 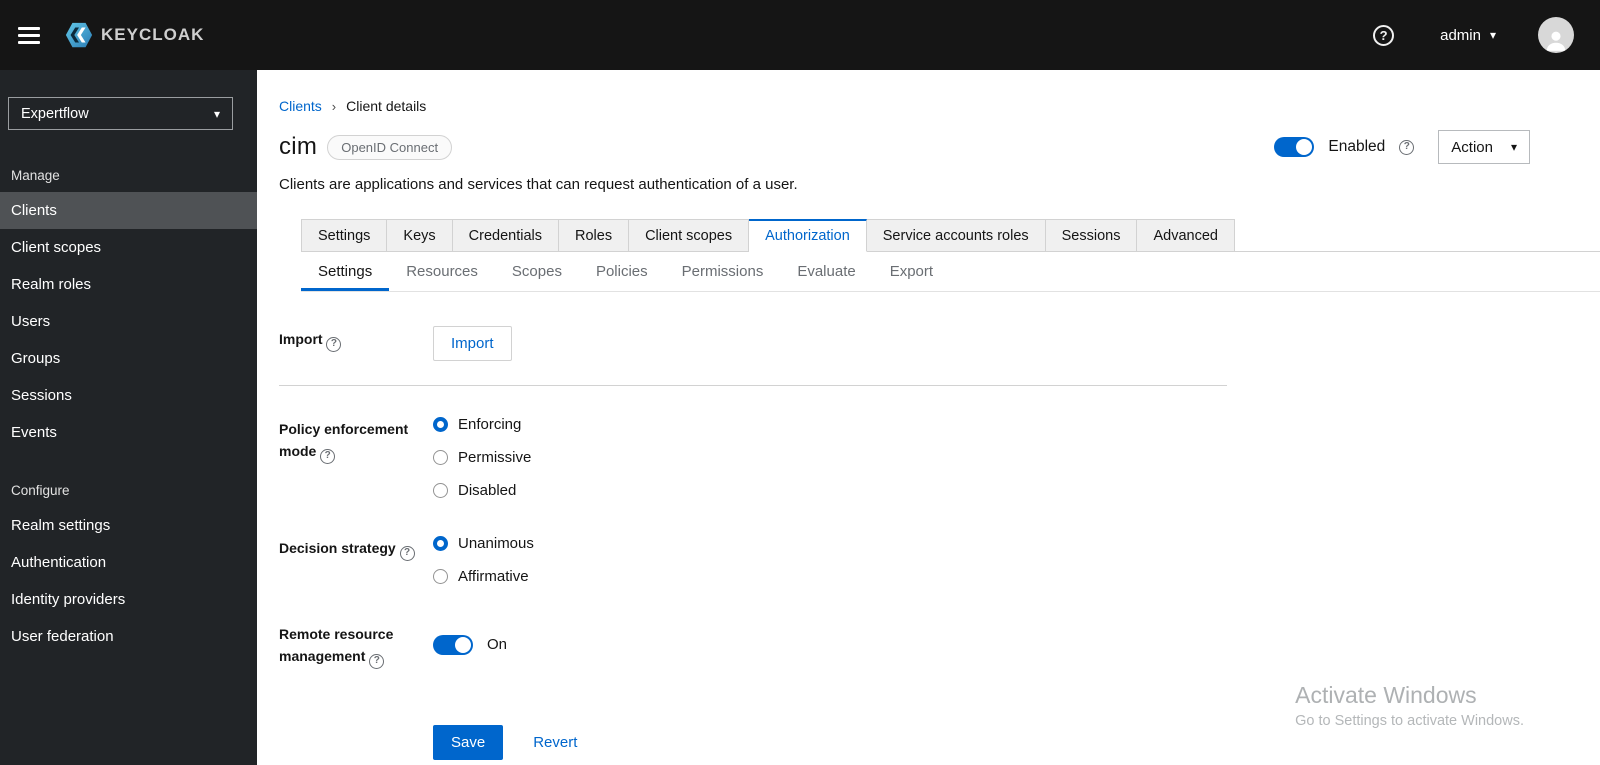 I want to click on tab-roles: Roles, so click(x=594, y=235).